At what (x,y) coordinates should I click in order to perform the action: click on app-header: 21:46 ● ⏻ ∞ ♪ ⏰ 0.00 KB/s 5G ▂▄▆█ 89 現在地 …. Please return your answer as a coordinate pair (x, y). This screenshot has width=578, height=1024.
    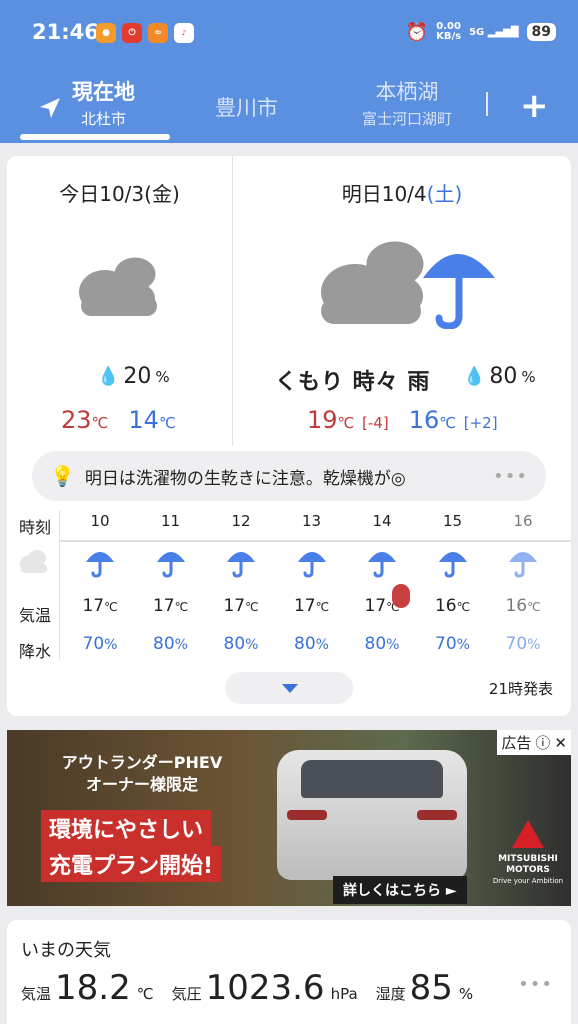
    Looking at the image, I should click on (289, 71).